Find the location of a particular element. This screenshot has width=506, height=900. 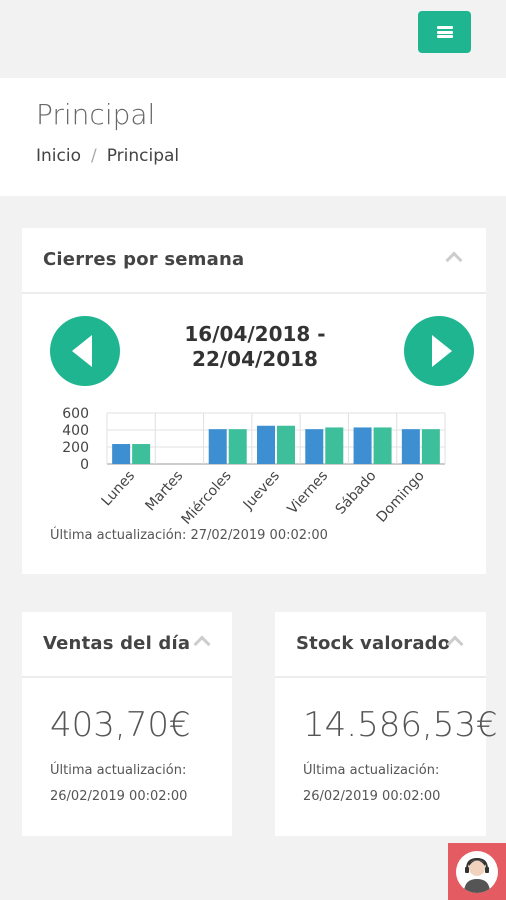

arrow-left-icon is located at coordinates (82, 351).